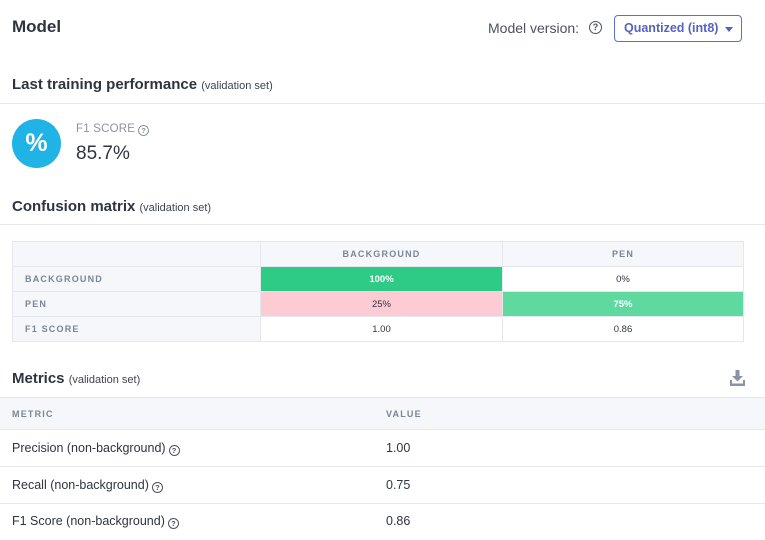 This screenshot has height=540, width=765. I want to click on confusion-row-header: PEN, so click(136, 304).